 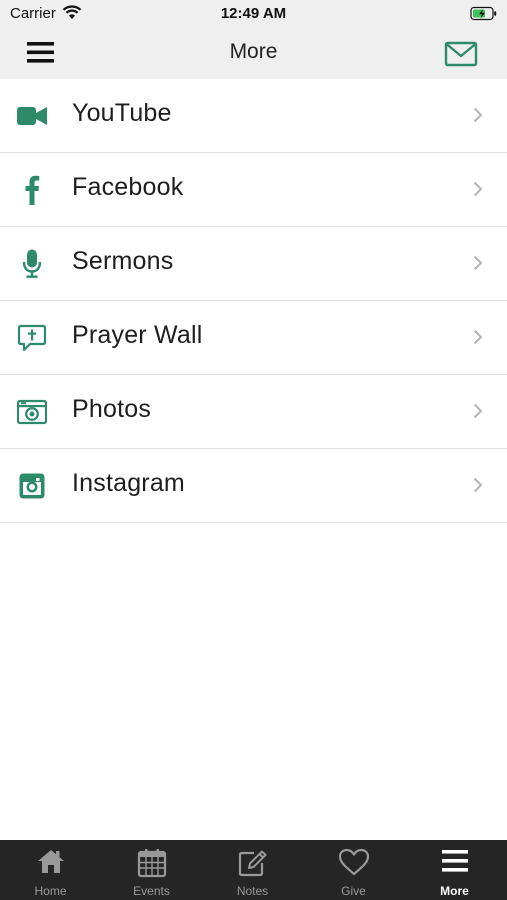 I want to click on video-camera-icon, so click(x=32, y=116).